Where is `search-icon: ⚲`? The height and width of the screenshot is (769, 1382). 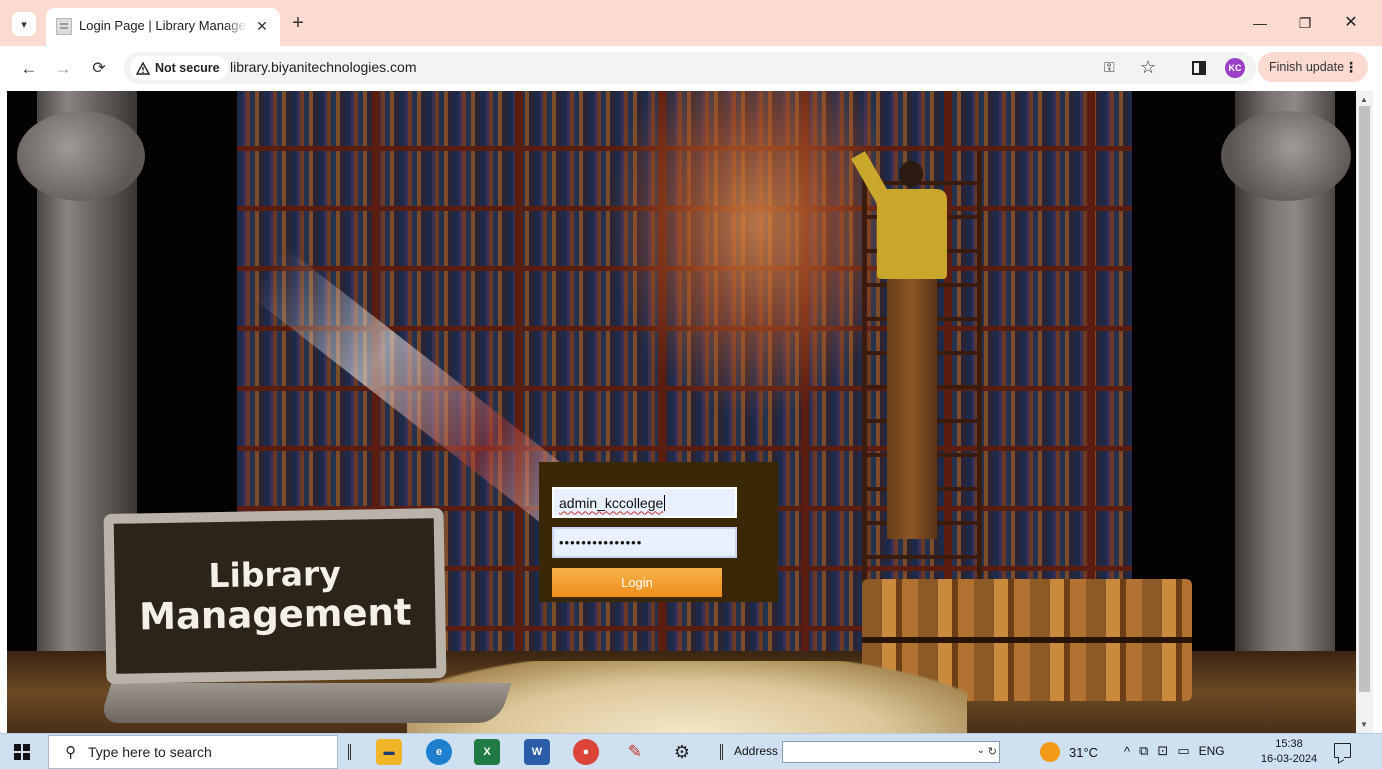
search-icon: ⚲ is located at coordinates (70, 752).